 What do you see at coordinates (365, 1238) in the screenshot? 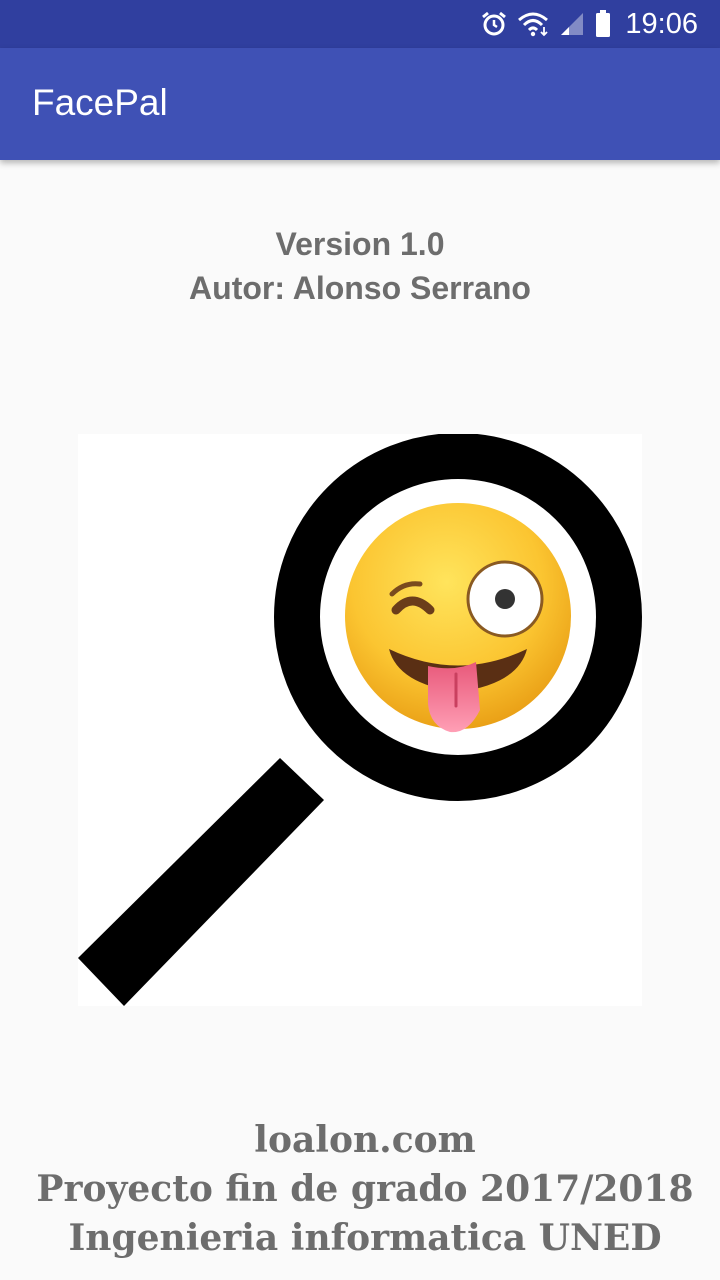
I see `degree-text: Ingenieria informatica UNED` at bounding box center [365, 1238].